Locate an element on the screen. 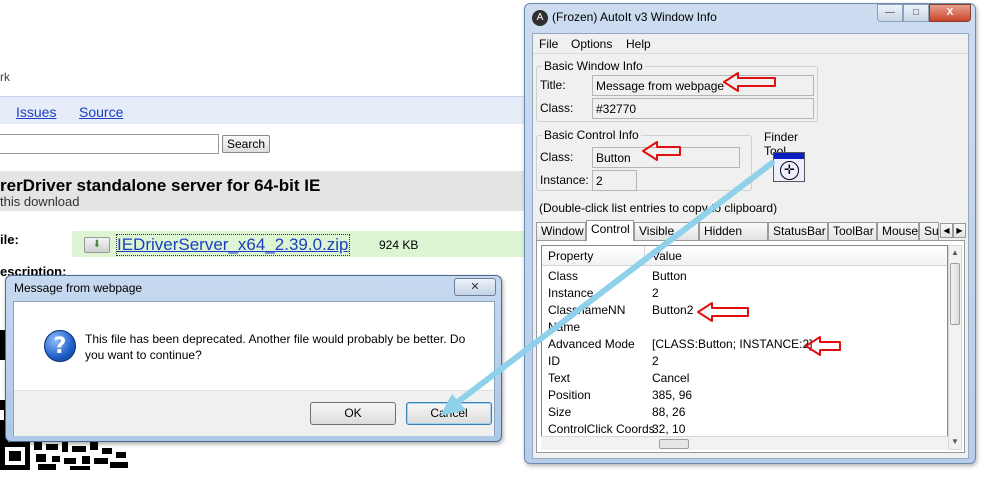 This screenshot has height=493, width=981. scroll-down-icon: ▼ is located at coordinates (955, 442).